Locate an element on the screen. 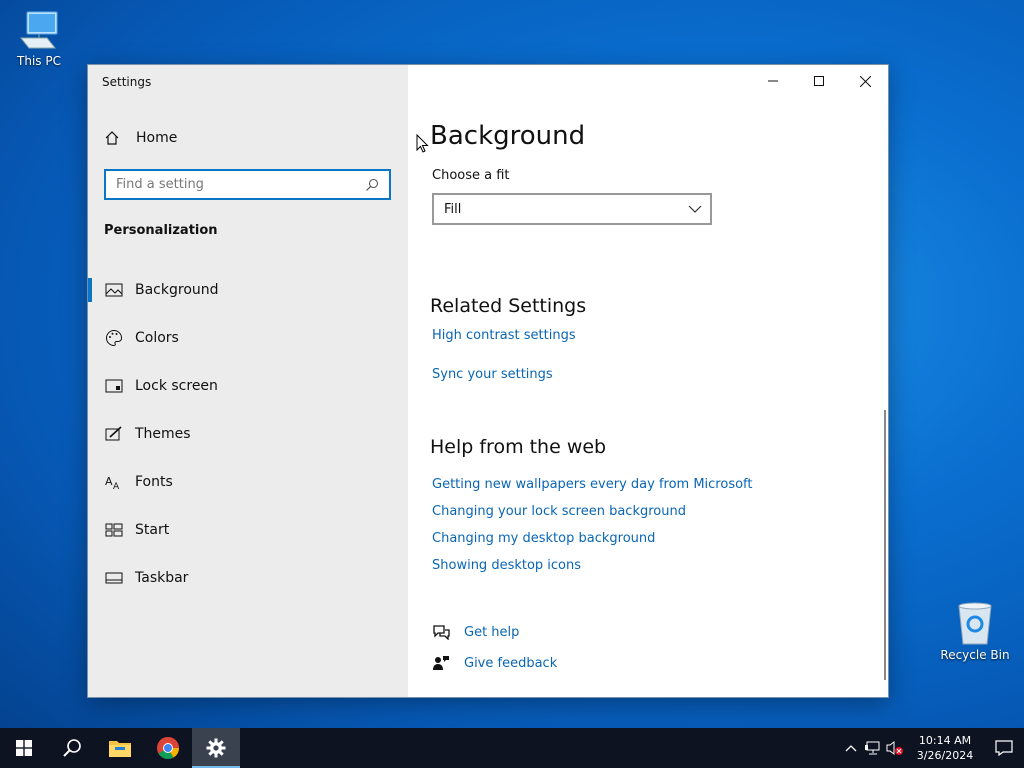 This screenshot has width=1024, height=768. folder-icon is located at coordinates (120, 749).